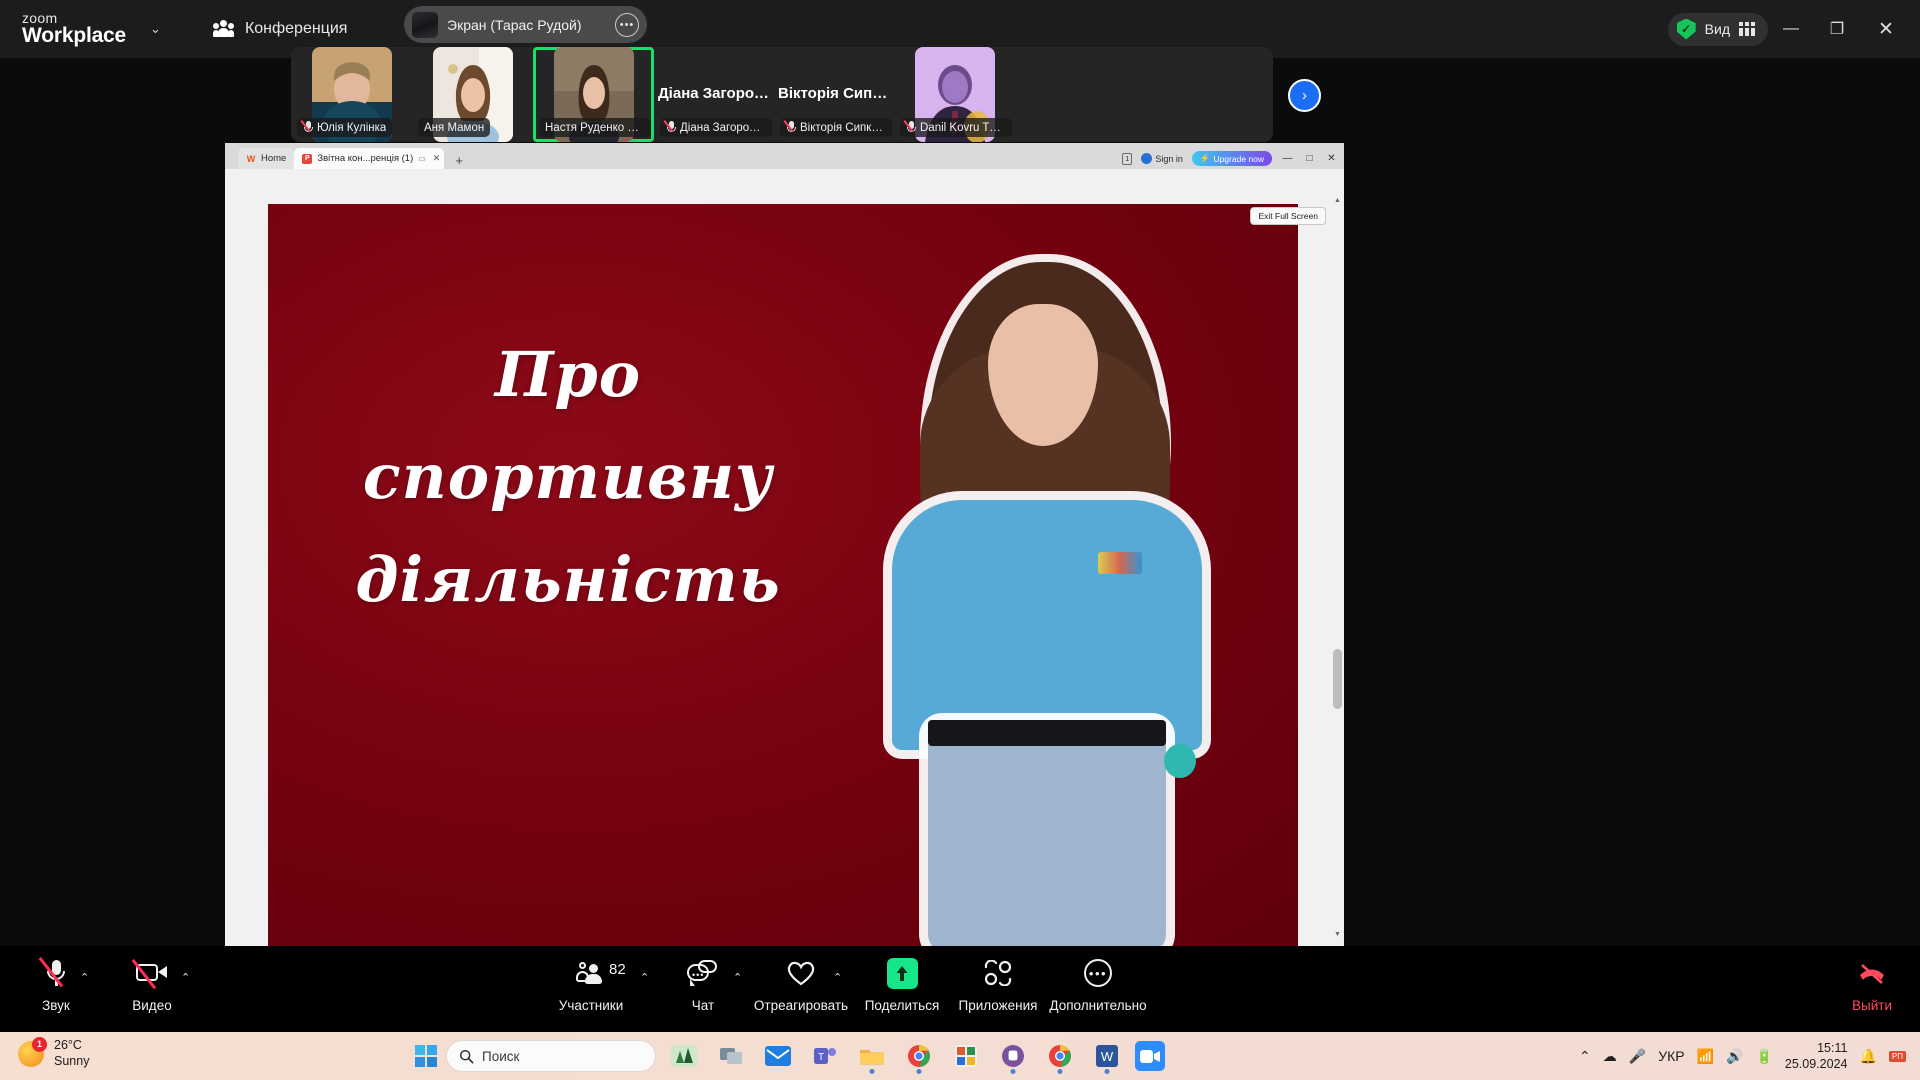 This screenshot has height=1080, width=1920. I want to click on audio-options-chevron-icon: ⌃, so click(84, 977).